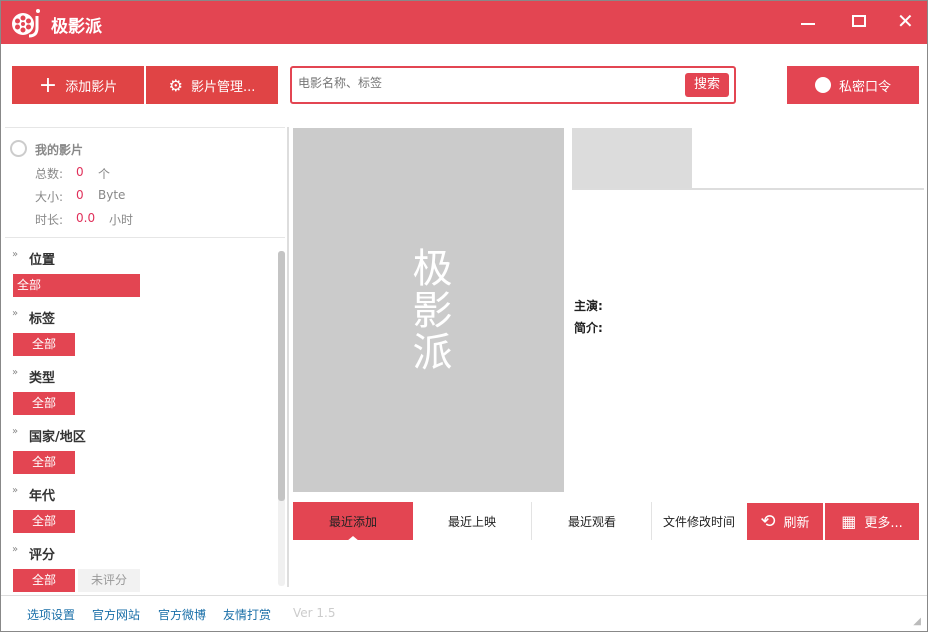 The height and width of the screenshot is (632, 928). Describe the element at coordinates (247, 614) in the screenshot. I see `link-donate: 友情打赏` at that location.